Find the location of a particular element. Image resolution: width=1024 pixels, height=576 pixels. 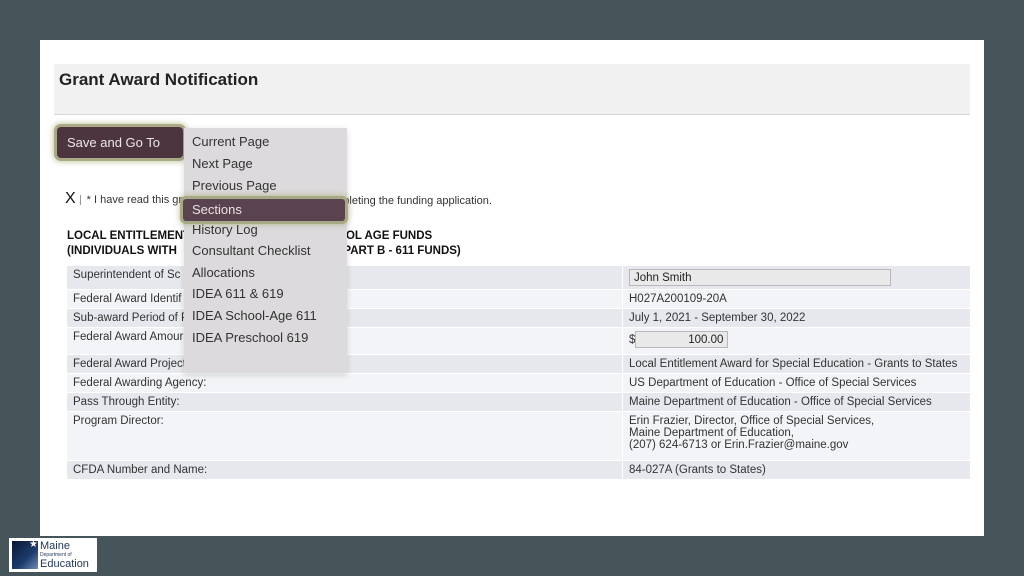

menu-item-current-page: Current Page is located at coordinates (230, 141).